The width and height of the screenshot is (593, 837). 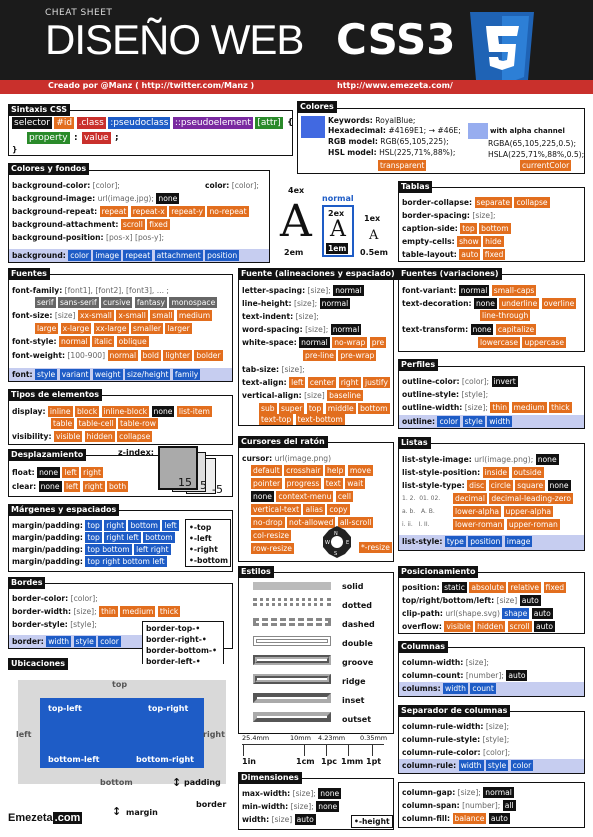 What do you see at coordinates (395, 85) in the screenshot?
I see `credit-url: http://www.emezeta.com/` at bounding box center [395, 85].